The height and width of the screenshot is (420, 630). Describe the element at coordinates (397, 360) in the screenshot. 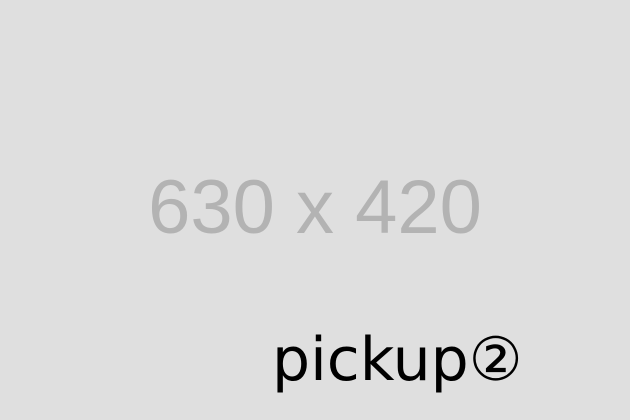

I see `caption-label: pickup②` at that location.